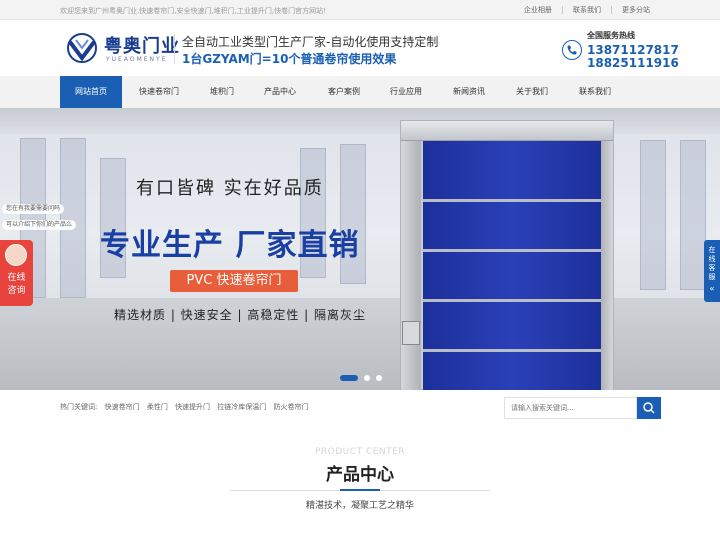 The image size is (720, 540). Describe the element at coordinates (406, 92) in the screenshot. I see `nav-industry: 行业应用` at that location.